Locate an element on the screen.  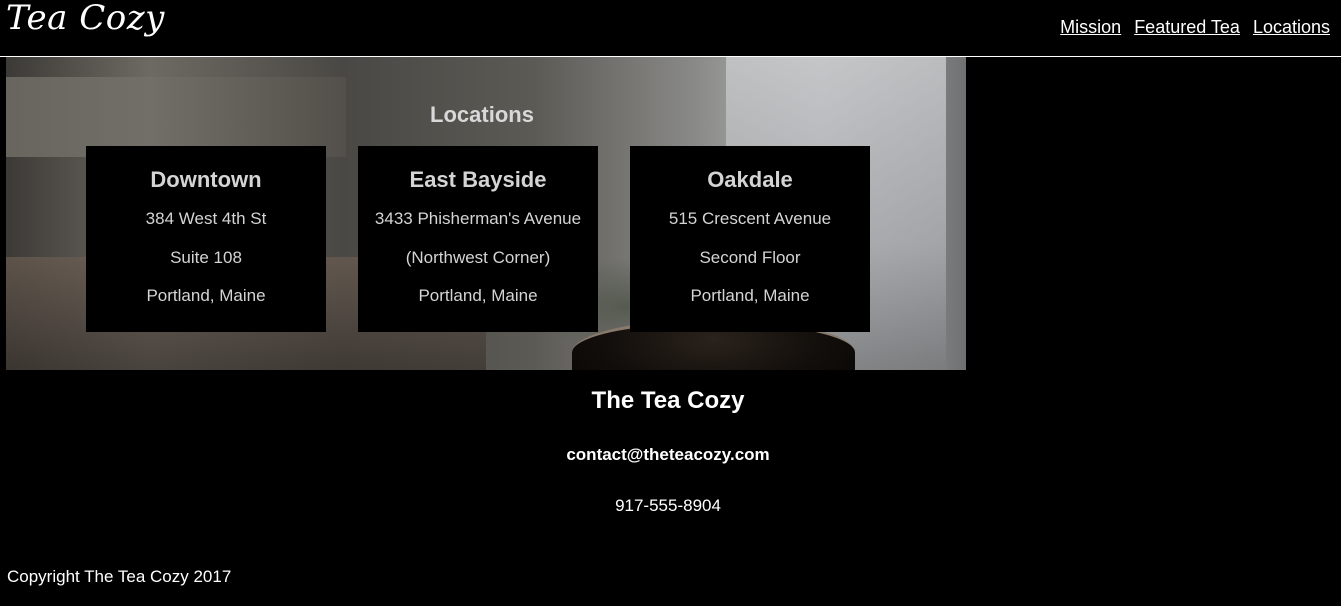
address-line: 384 West 4th St is located at coordinates (206, 218).